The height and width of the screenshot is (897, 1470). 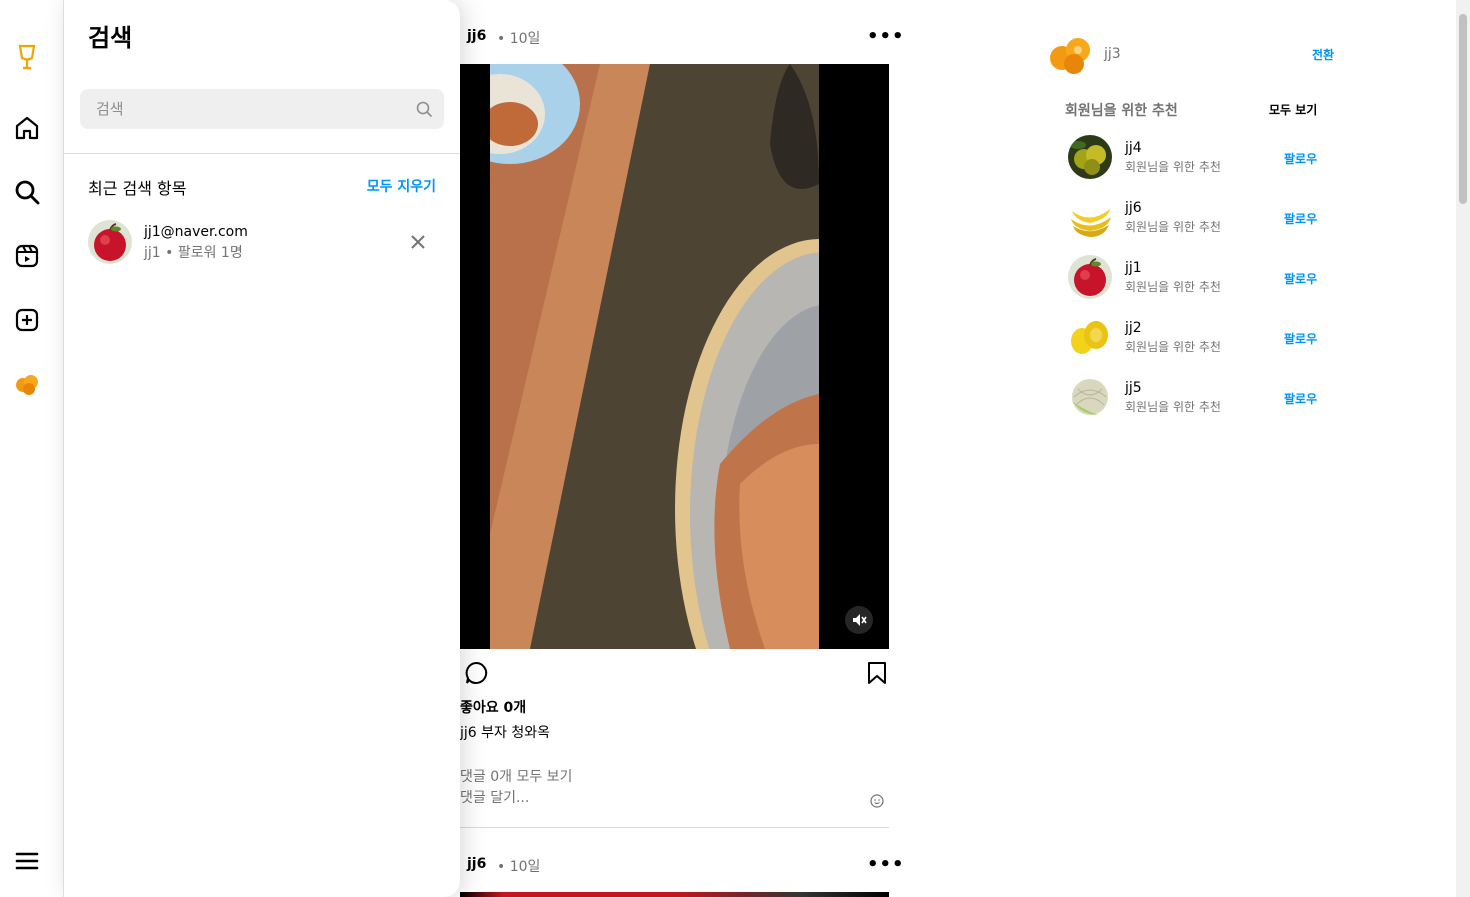 What do you see at coordinates (1133, 268) in the screenshot?
I see `suggestion-username: jj1` at bounding box center [1133, 268].